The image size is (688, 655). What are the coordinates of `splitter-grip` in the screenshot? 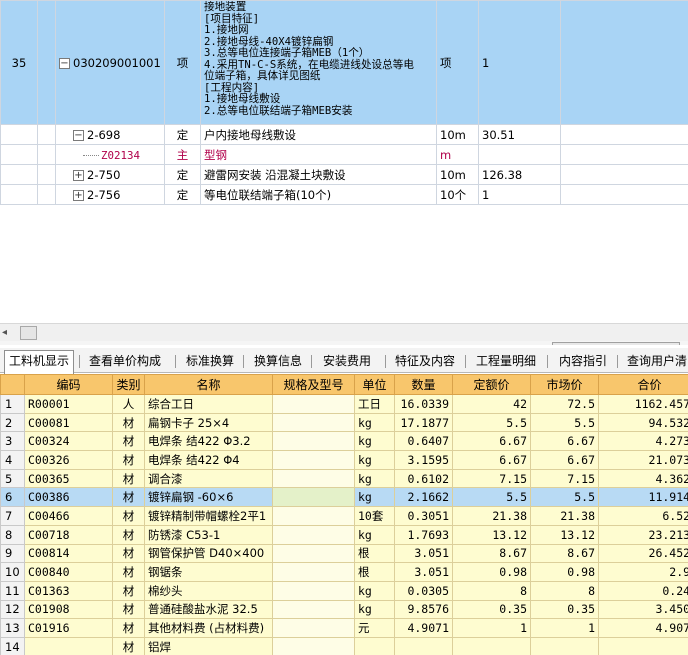 It's located at (616, 343).